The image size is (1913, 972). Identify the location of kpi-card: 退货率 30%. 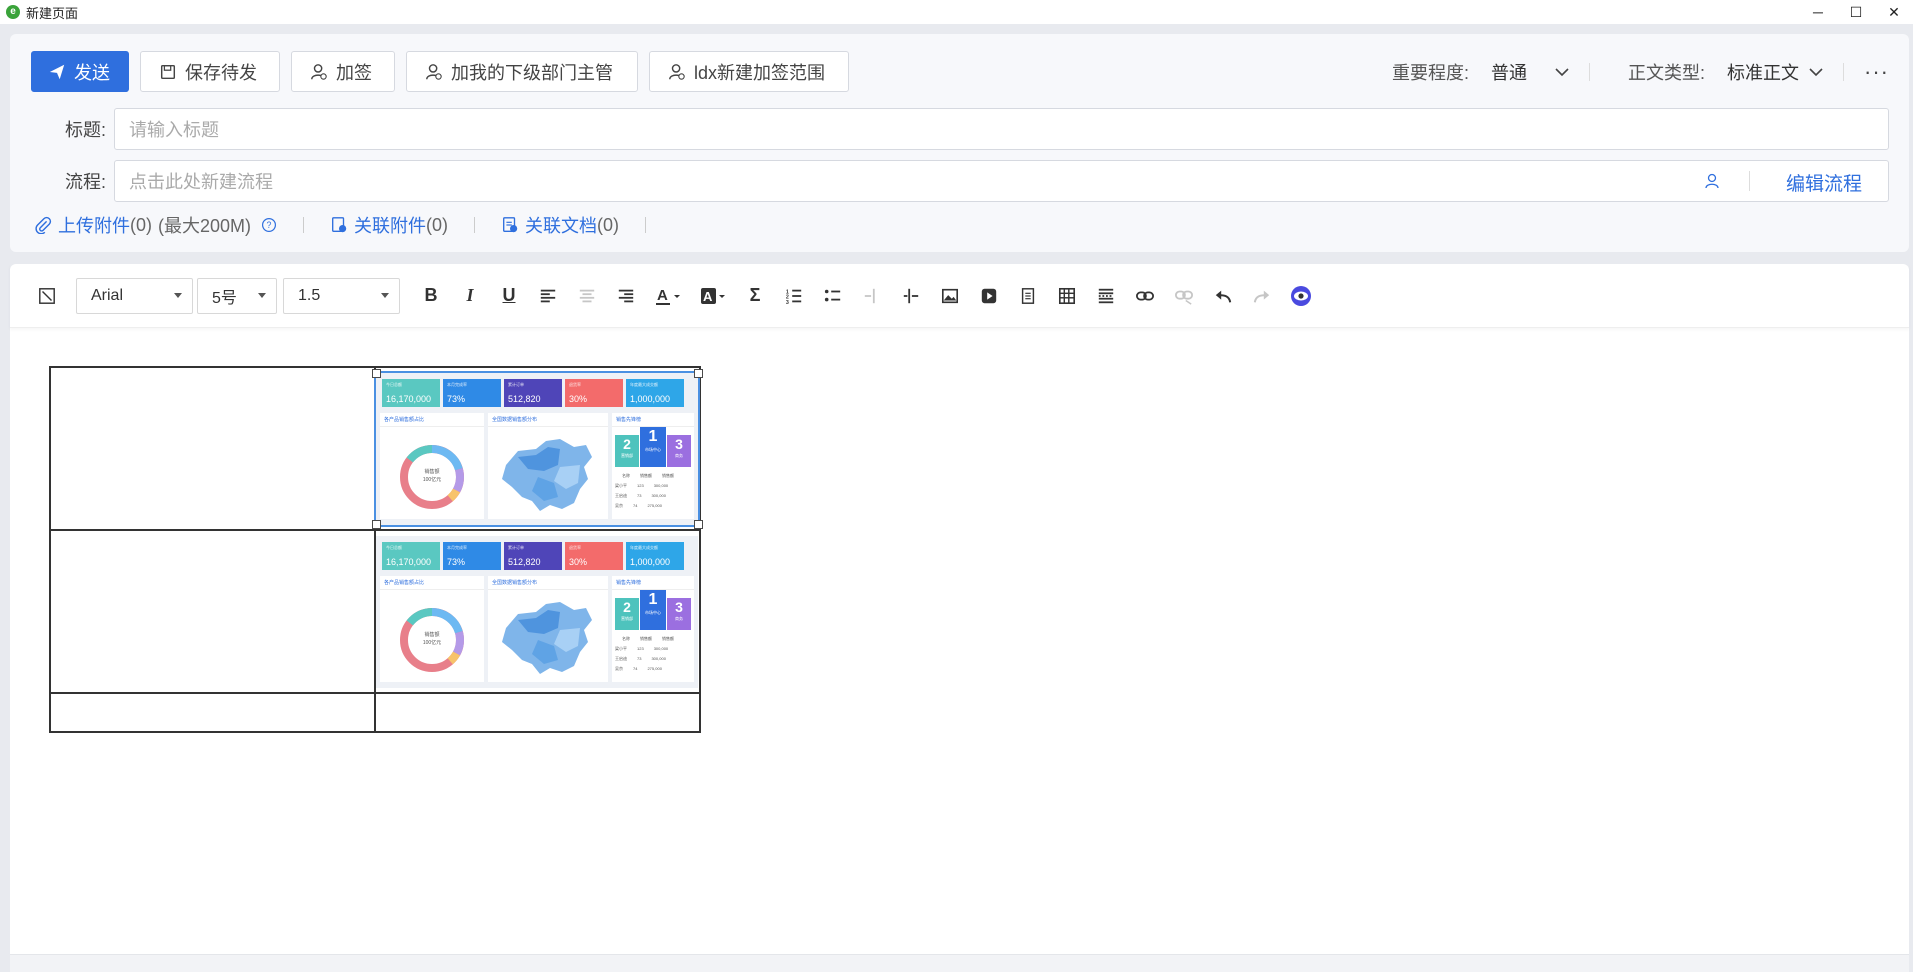
(594, 392).